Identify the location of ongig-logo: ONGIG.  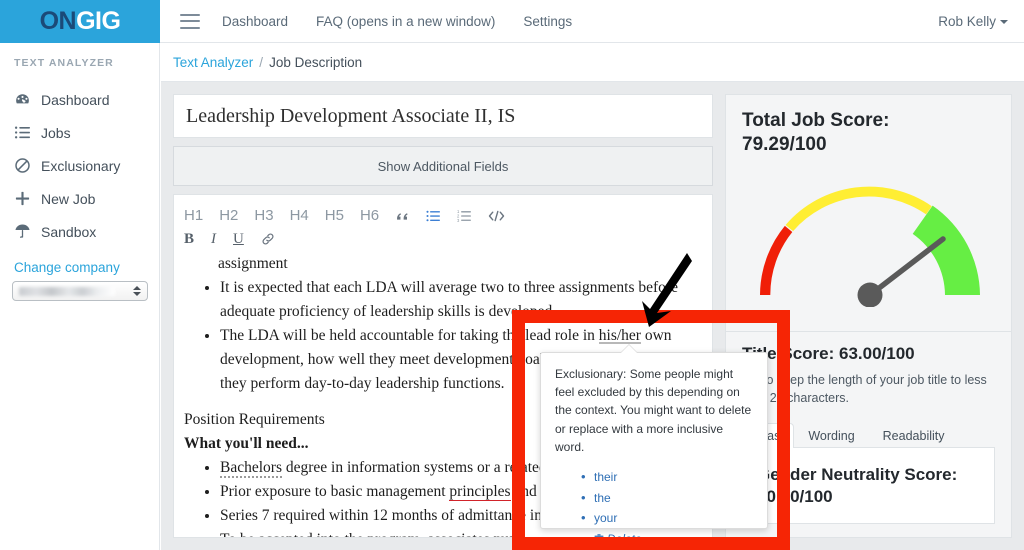
(80, 21).